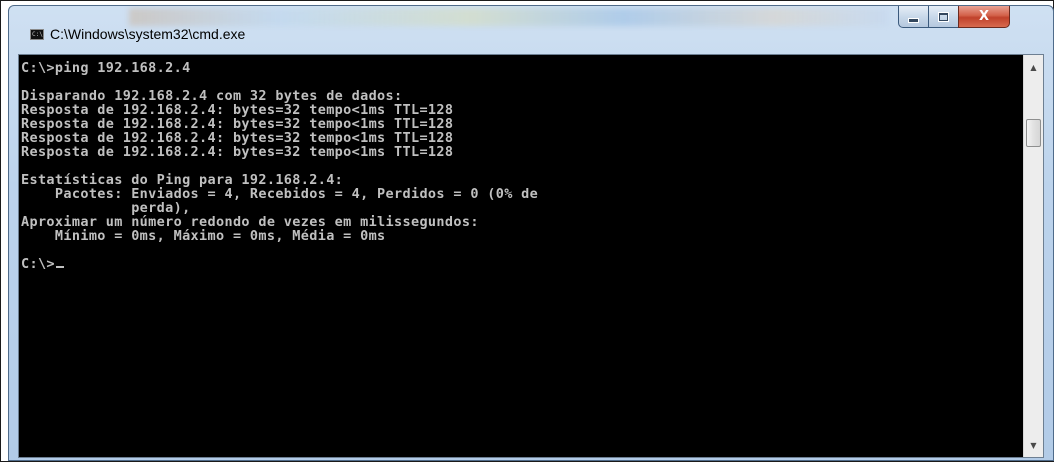 This screenshot has width=1054, height=462. Describe the element at coordinates (182, 180) in the screenshot. I see `console-line: Estatísticas do Ping para 192.168.2.4:` at that location.